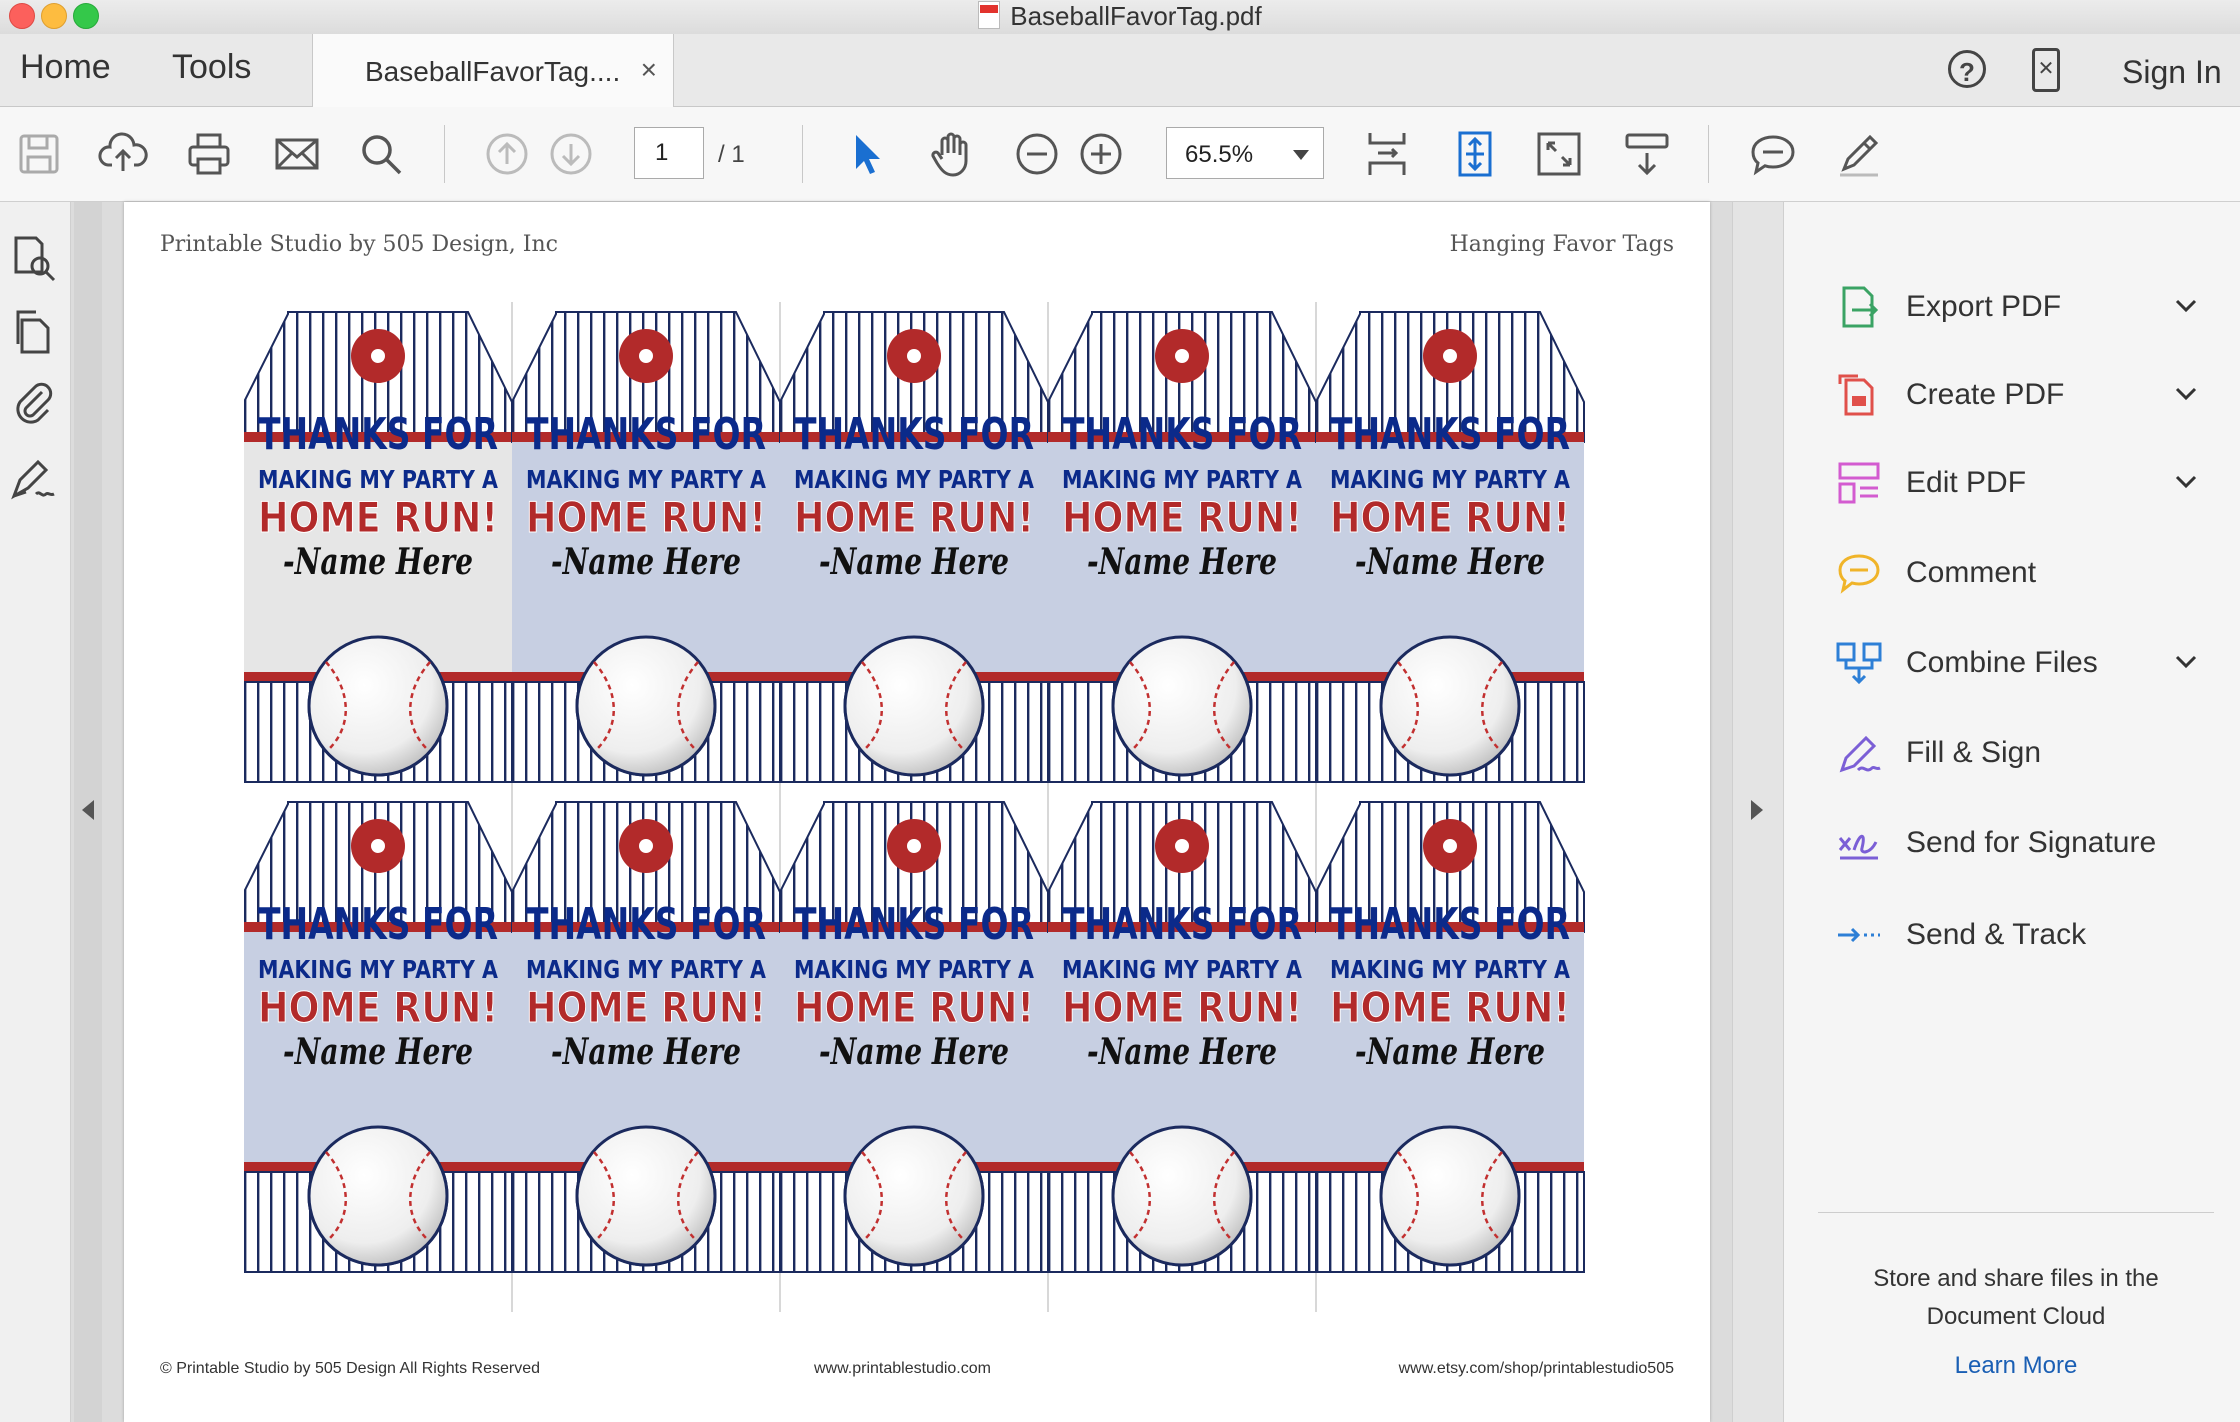 This screenshot has width=2240, height=1422. What do you see at coordinates (209, 154) in the screenshot?
I see `print-icon` at bounding box center [209, 154].